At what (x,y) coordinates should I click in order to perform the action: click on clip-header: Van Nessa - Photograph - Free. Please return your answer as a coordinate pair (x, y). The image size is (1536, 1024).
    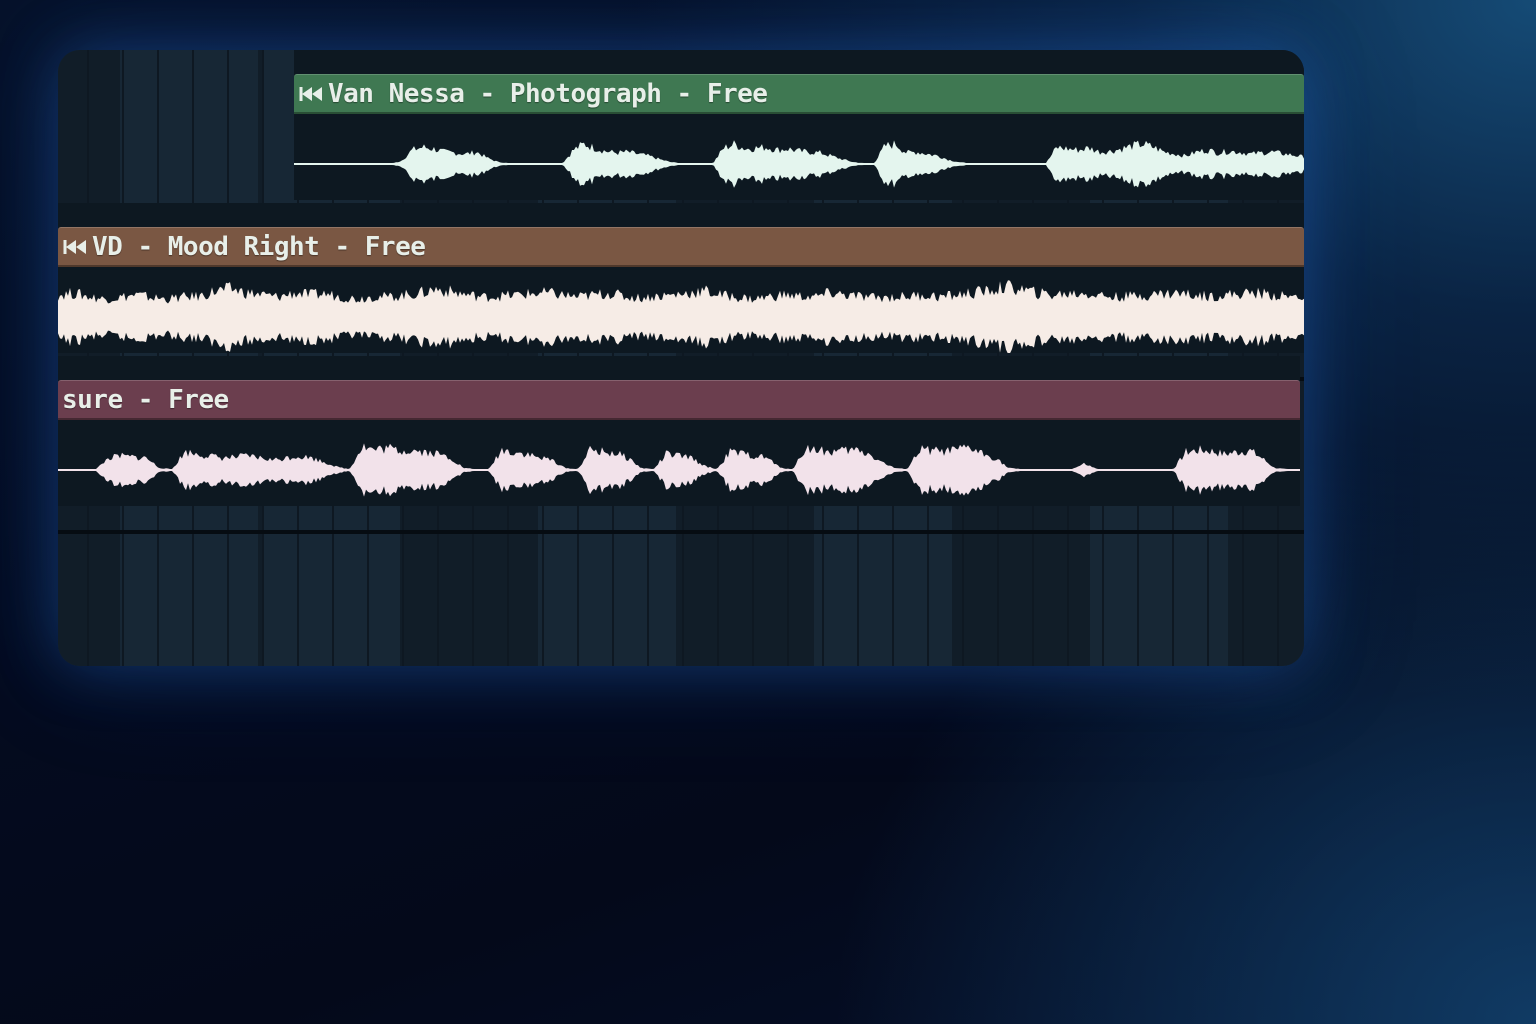
    Looking at the image, I should click on (799, 94).